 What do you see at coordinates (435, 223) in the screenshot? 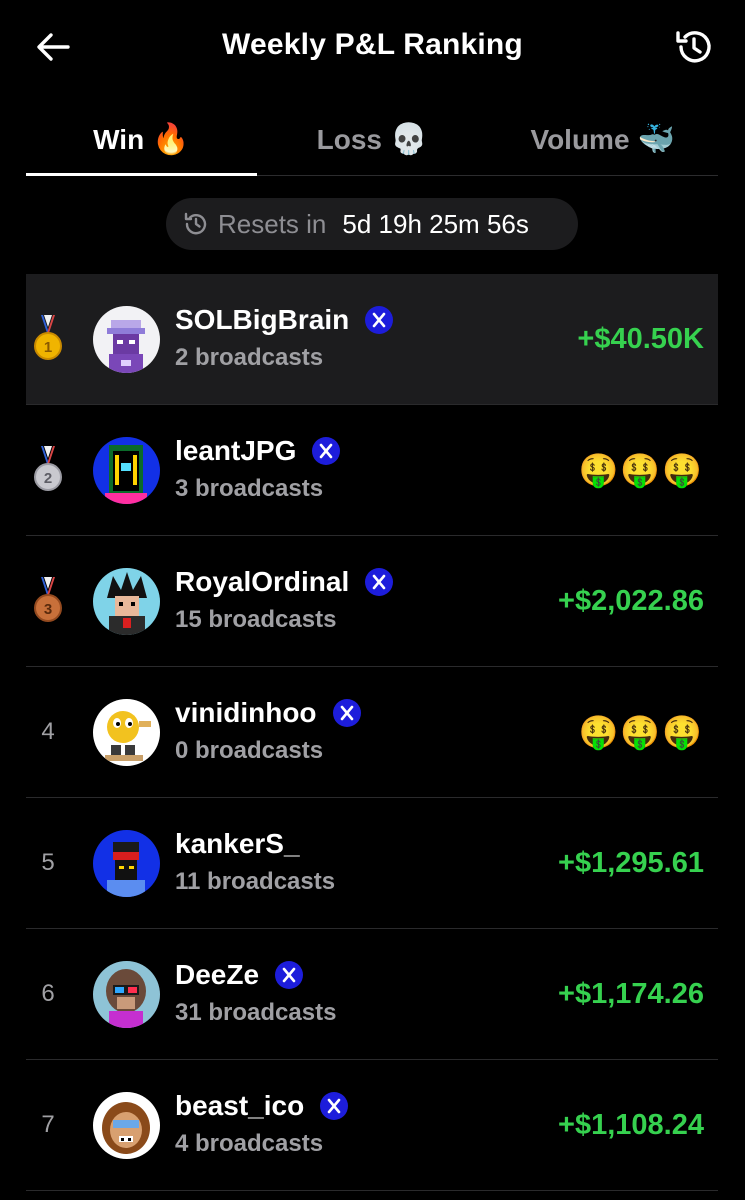
I see `reset-countdown: 5d 19h 25m 56s` at bounding box center [435, 223].